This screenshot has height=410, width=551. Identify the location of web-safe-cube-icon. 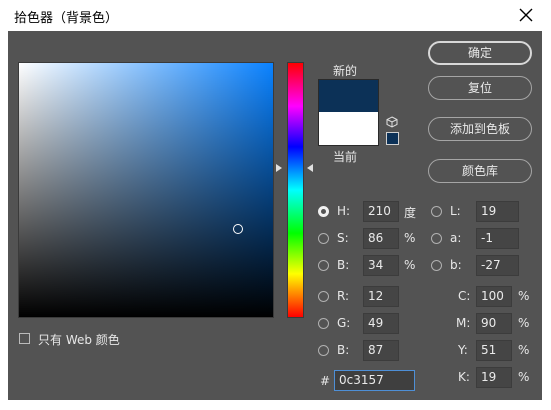
(392, 122).